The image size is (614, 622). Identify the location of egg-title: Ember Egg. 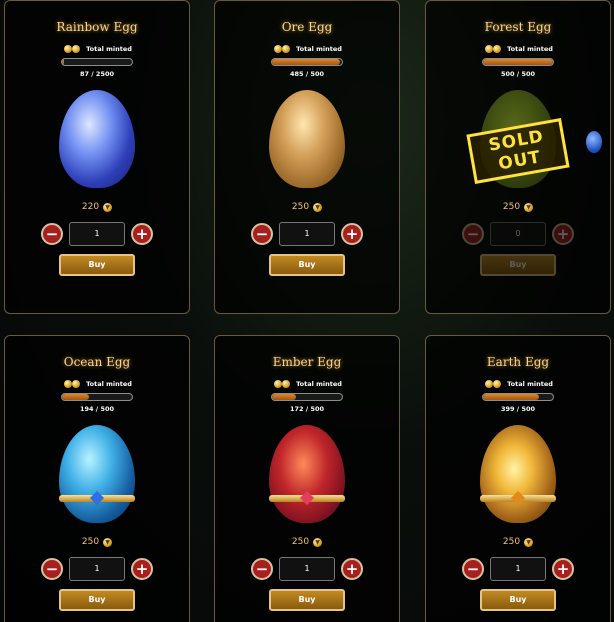
(307, 362).